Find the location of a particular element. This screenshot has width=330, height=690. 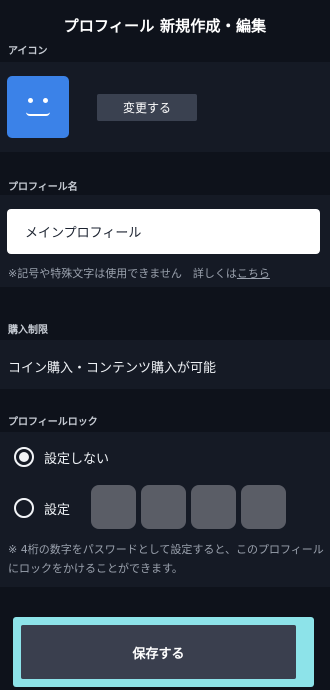

lock-option-set-label: 設定 is located at coordinates (57, 510).